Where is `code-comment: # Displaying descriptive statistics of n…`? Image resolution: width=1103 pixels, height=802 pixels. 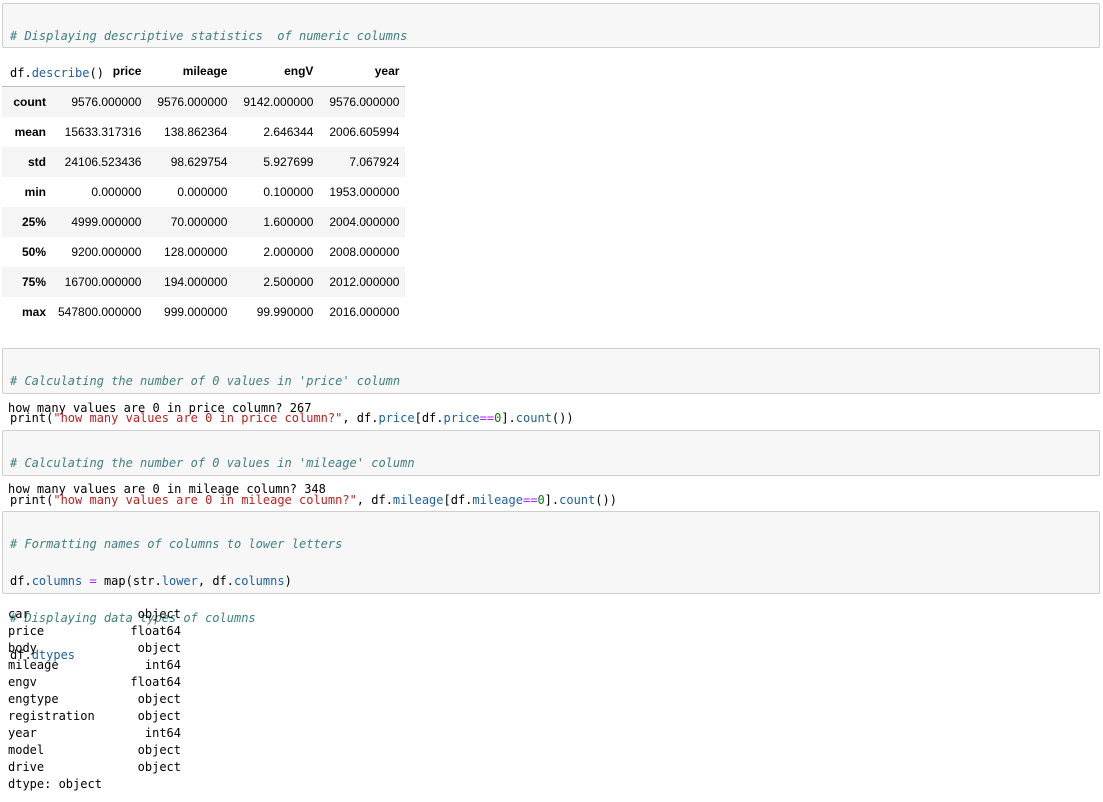
code-comment: # Displaying descriptive statistics of n… is located at coordinates (209, 36).